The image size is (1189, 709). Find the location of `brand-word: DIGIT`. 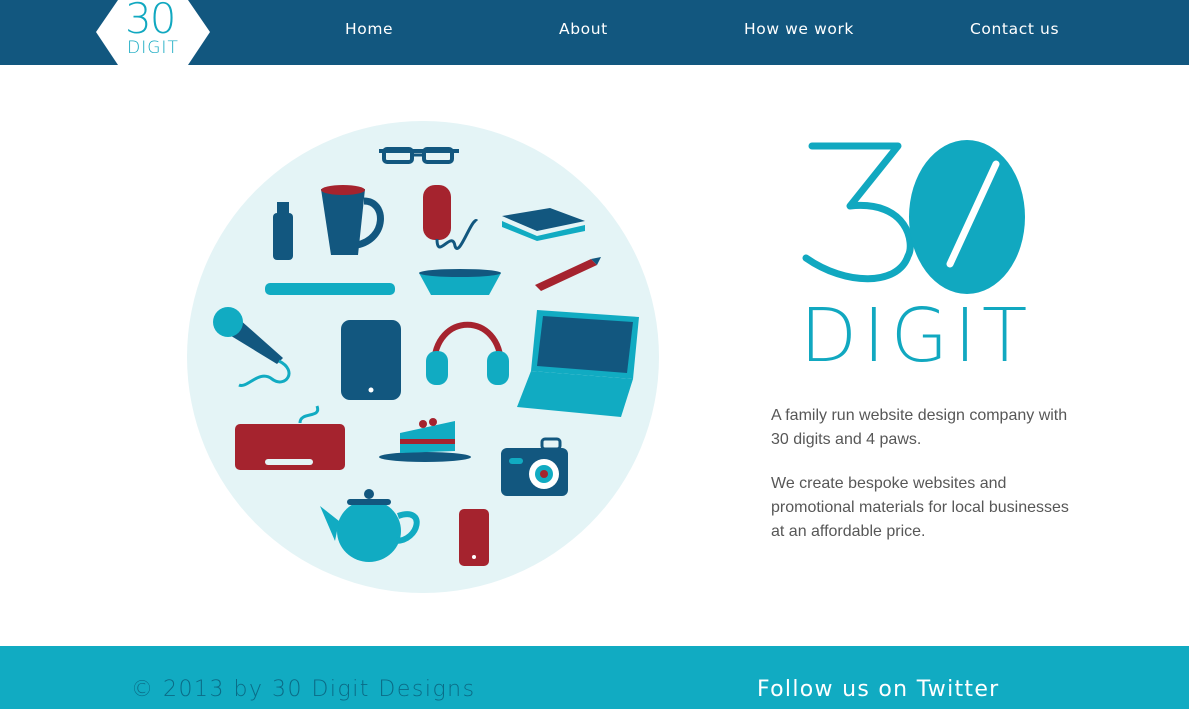

brand-word: DIGIT is located at coordinates (917, 336).